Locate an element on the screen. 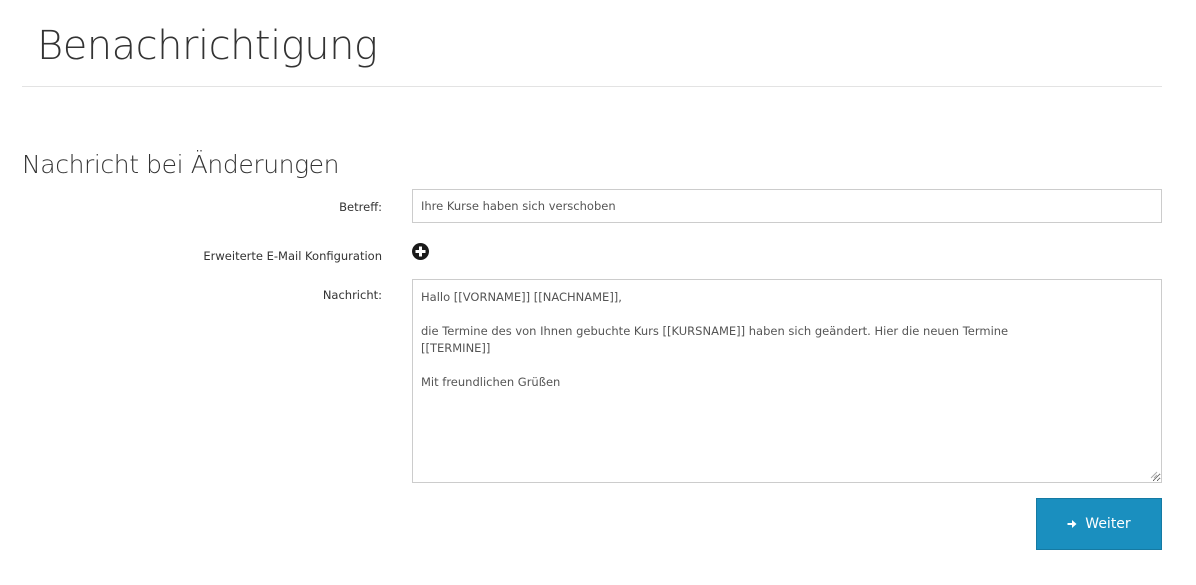  resize-grip-icon is located at coordinates (1154, 475).